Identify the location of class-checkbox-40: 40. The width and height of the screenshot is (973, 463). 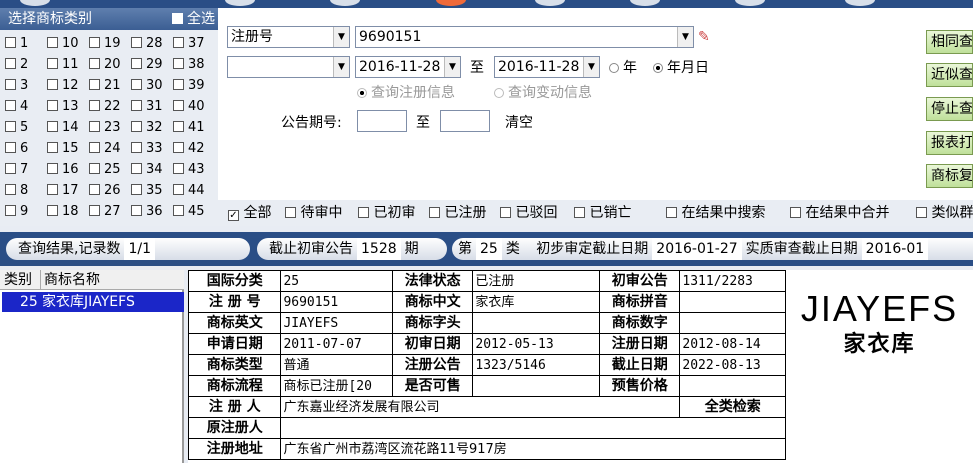
(189, 107).